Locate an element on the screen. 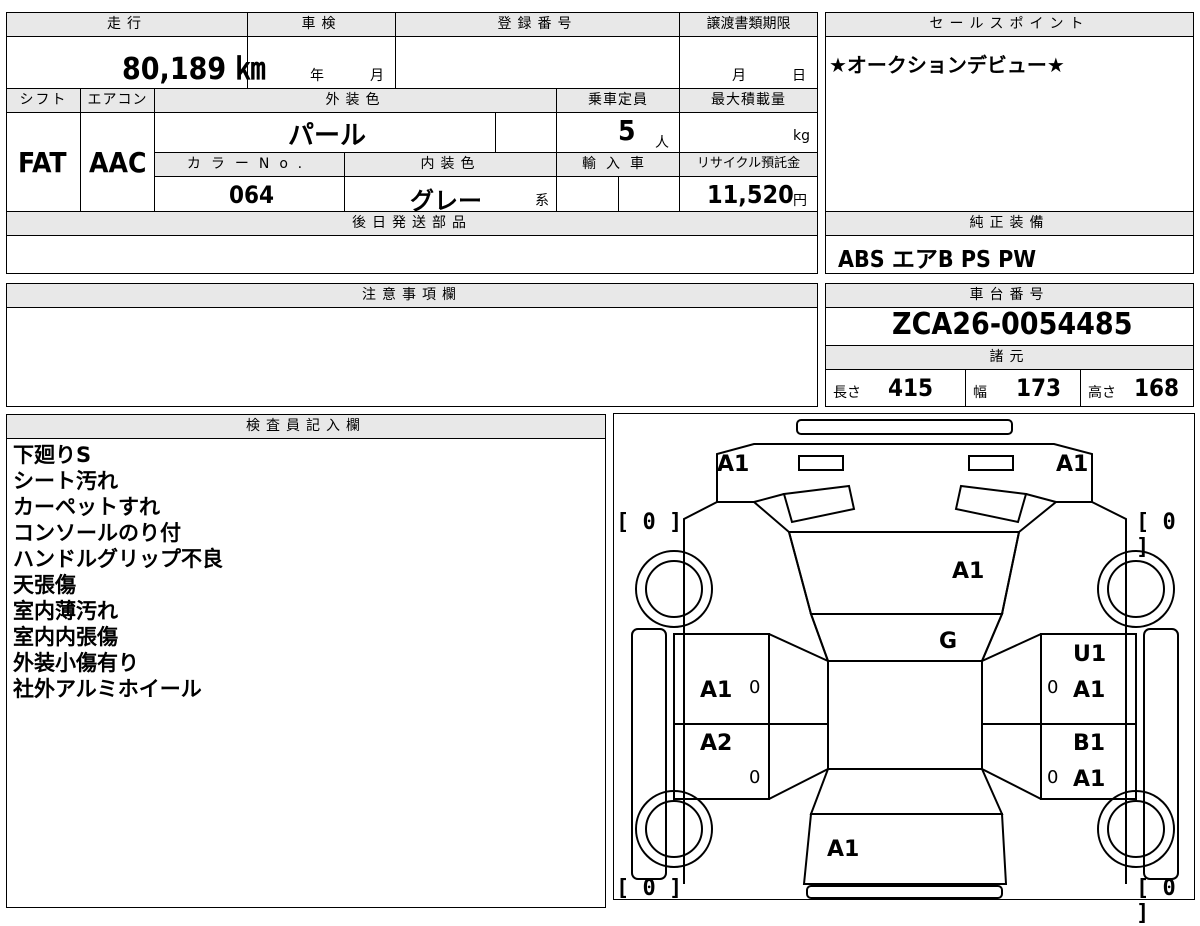 The height and width of the screenshot is (926, 1200). recycle-value: 11,520 is located at coordinates (750, 194).